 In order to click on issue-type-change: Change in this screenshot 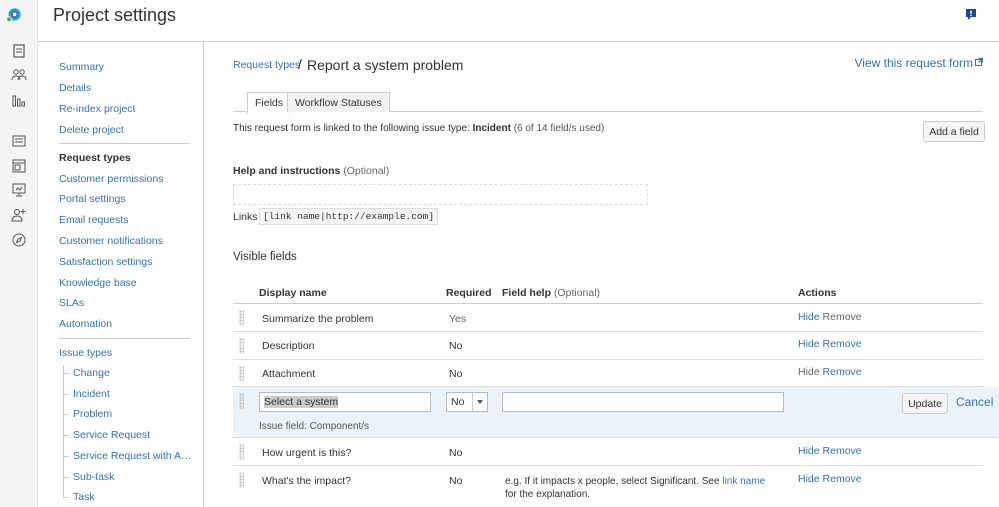, I will do `click(91, 373)`.